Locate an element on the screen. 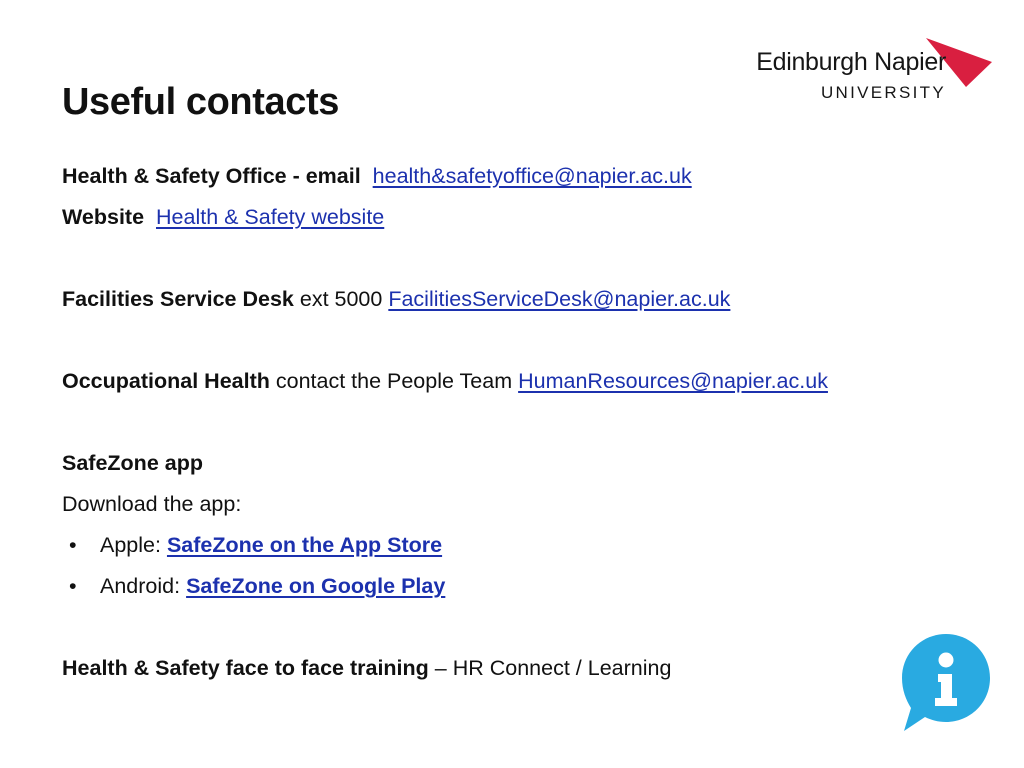 The height and width of the screenshot is (768, 1024). facilities-label: Facilities Service Desk is located at coordinates (178, 299).